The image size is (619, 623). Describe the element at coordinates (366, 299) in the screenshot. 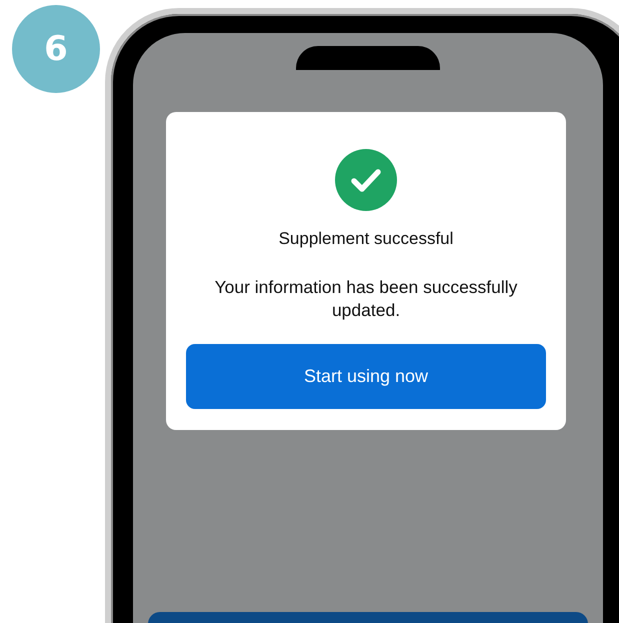

I see `dialog-message: Your information has been successfully updated.` at that location.